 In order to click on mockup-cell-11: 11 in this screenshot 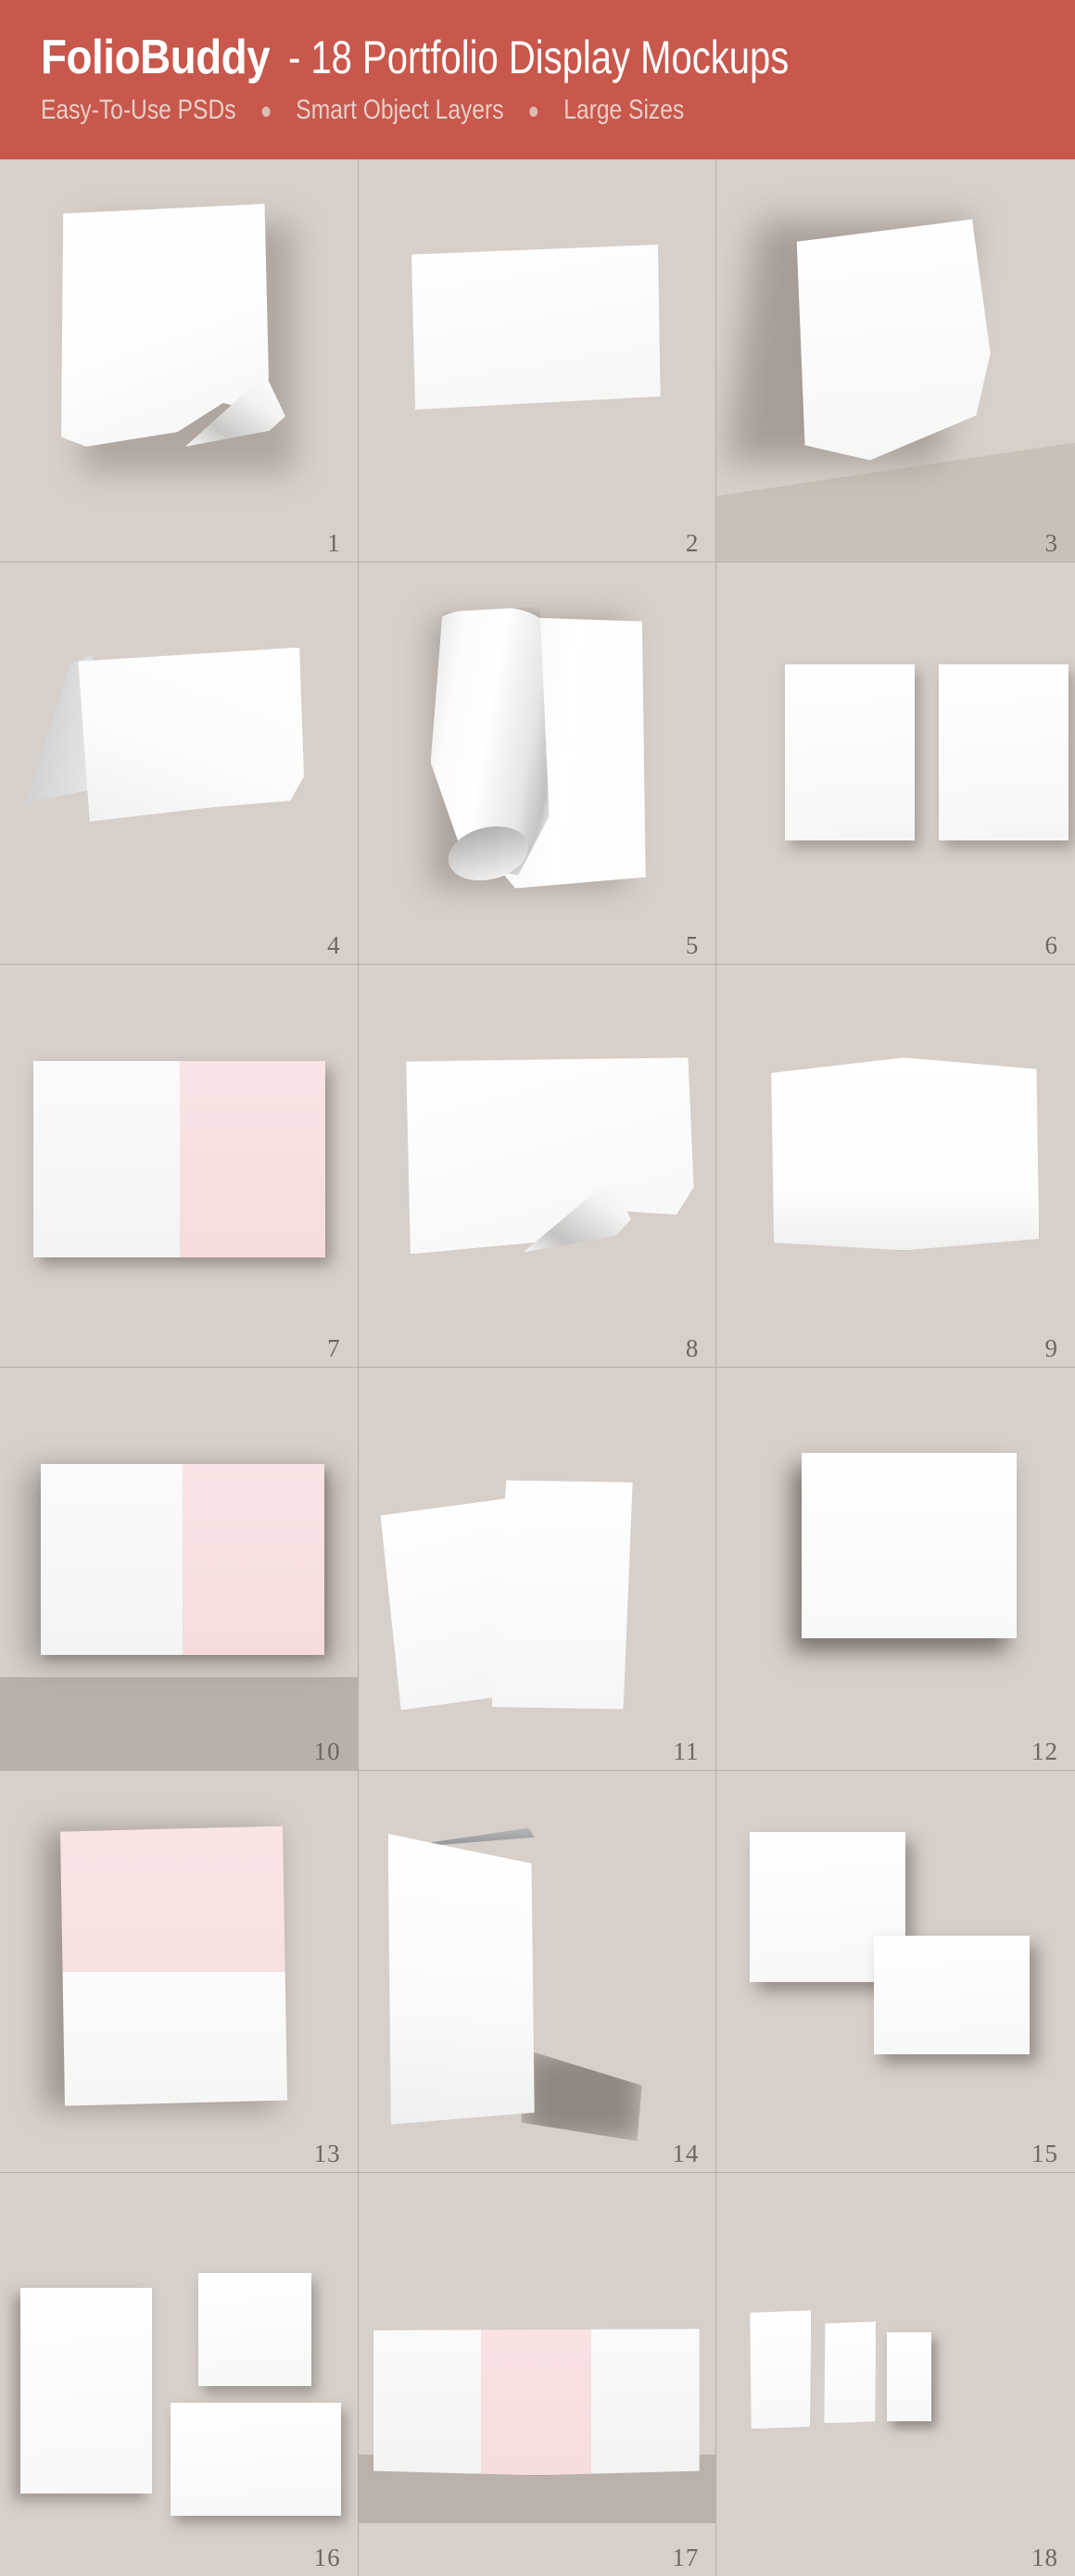, I will do `click(537, 1569)`.